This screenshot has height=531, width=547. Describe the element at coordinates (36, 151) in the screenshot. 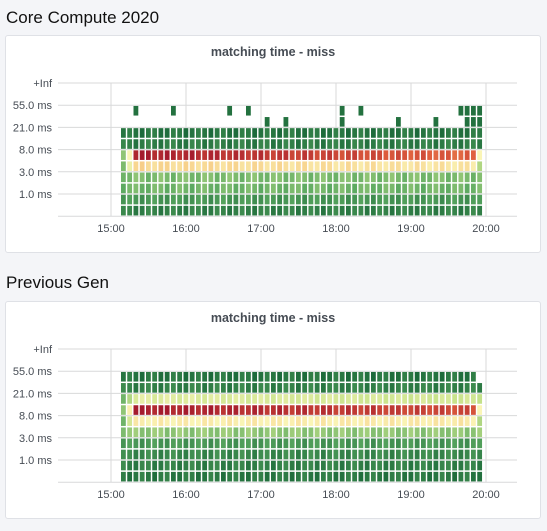

I see `y-tick-label: 8.0 ms` at that location.